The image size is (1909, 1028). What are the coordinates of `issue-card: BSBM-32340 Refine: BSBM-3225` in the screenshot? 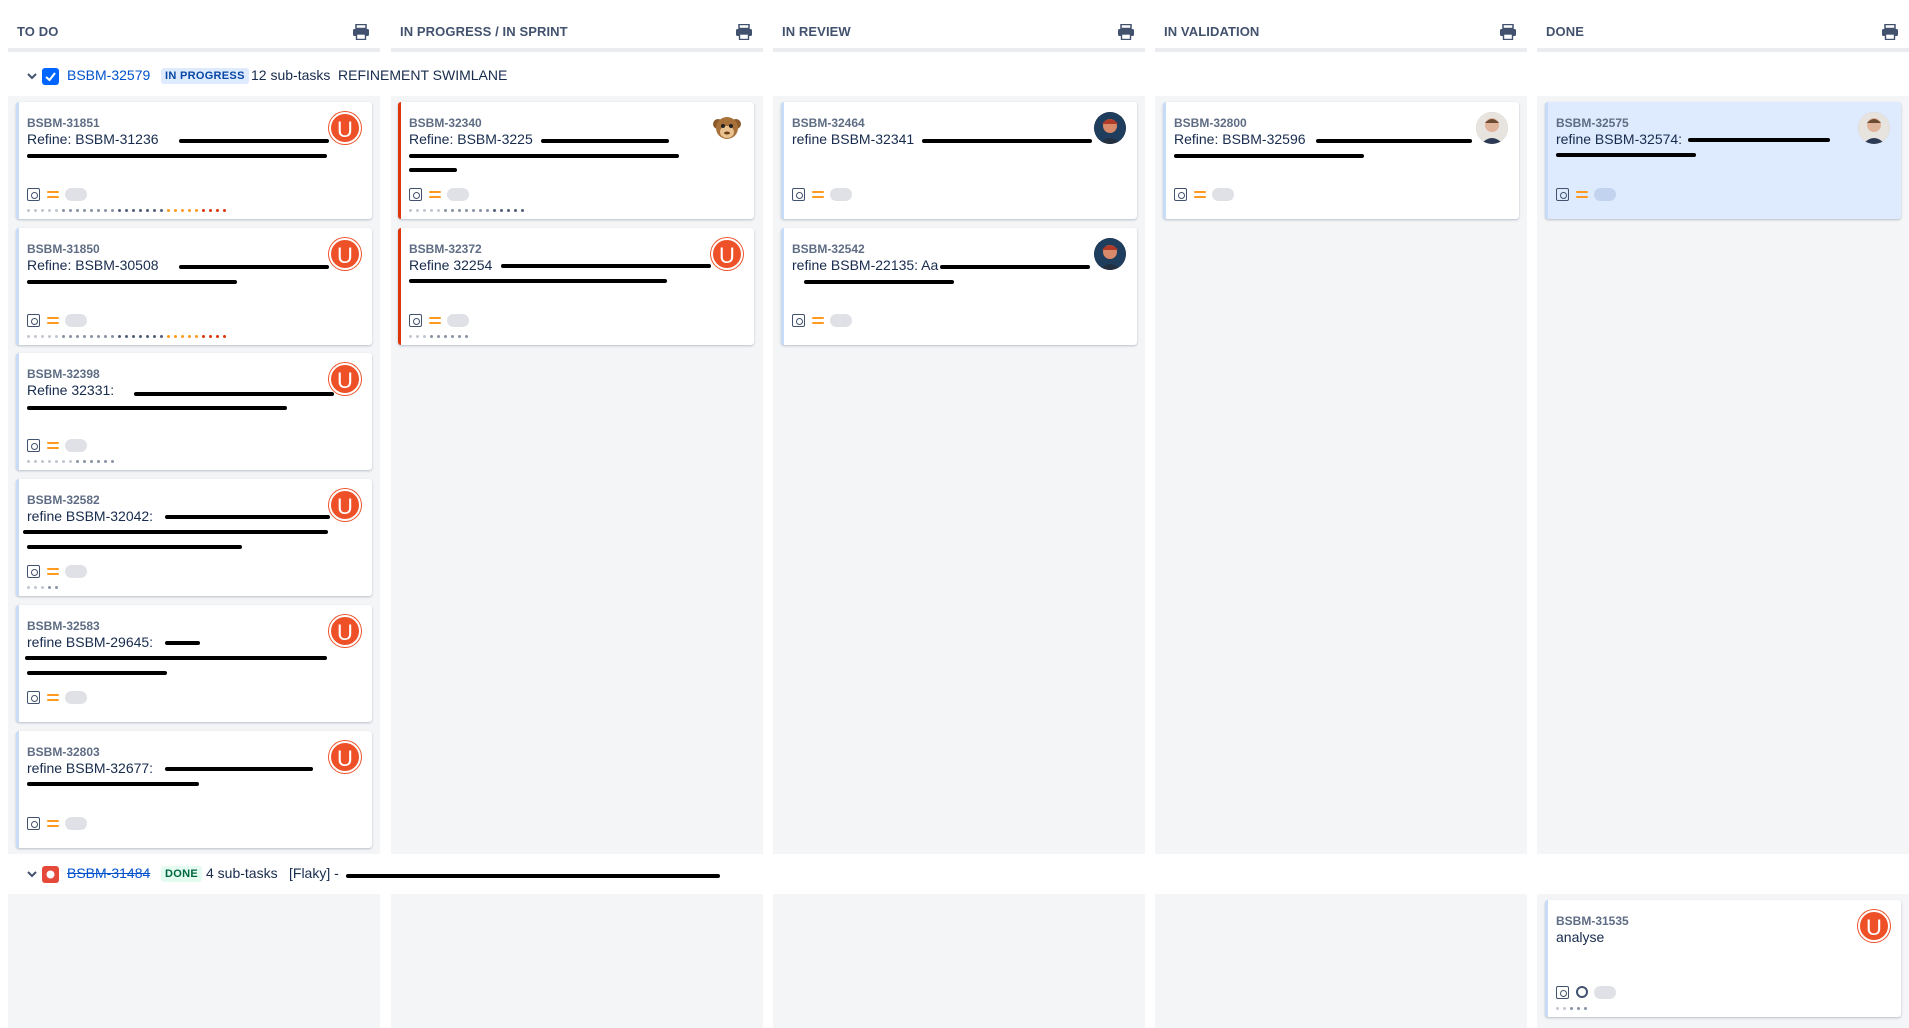 It's located at (576, 160).